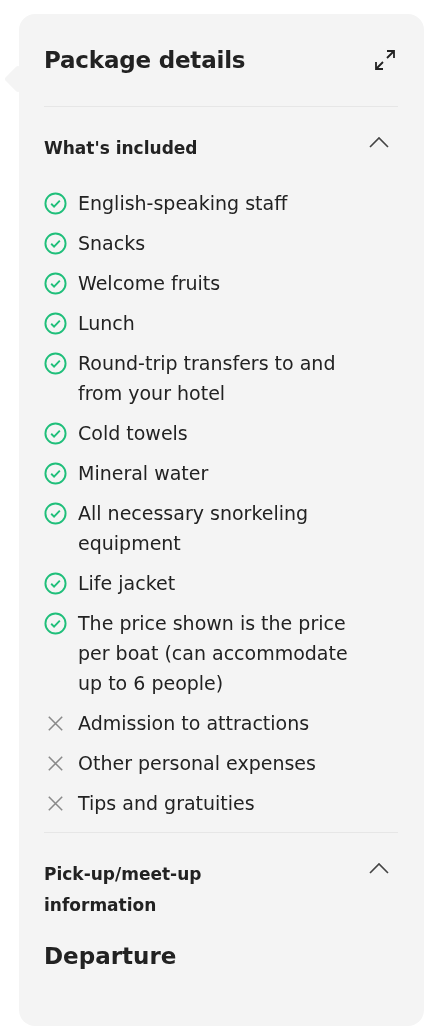 The height and width of the screenshot is (1031, 448). I want to click on item-text: Snacks, so click(112, 243).